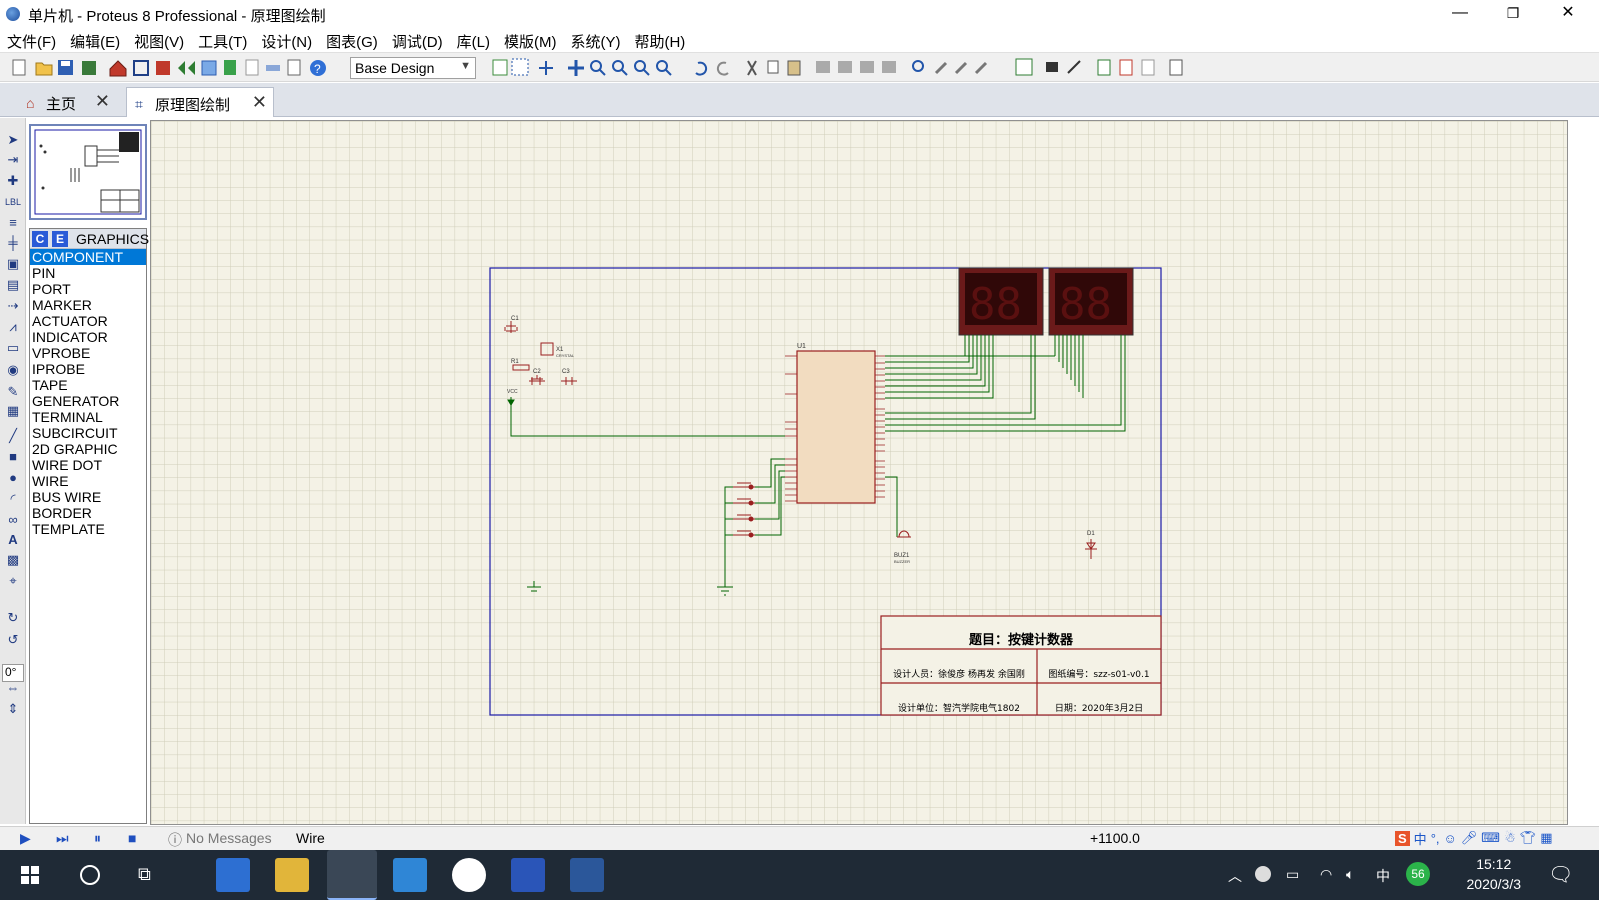  Describe the element at coordinates (229, 838) in the screenshot. I see `message-count: No Messages` at that location.